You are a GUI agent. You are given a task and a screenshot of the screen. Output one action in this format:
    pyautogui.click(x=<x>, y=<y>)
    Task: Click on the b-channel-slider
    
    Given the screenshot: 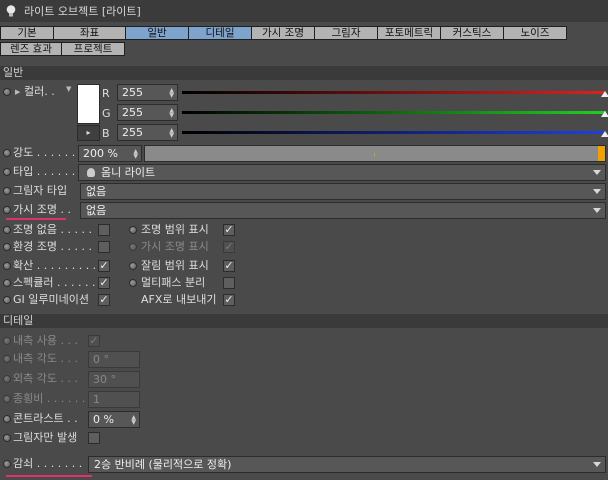 What is the action you would take?
    pyautogui.click(x=395, y=134)
    